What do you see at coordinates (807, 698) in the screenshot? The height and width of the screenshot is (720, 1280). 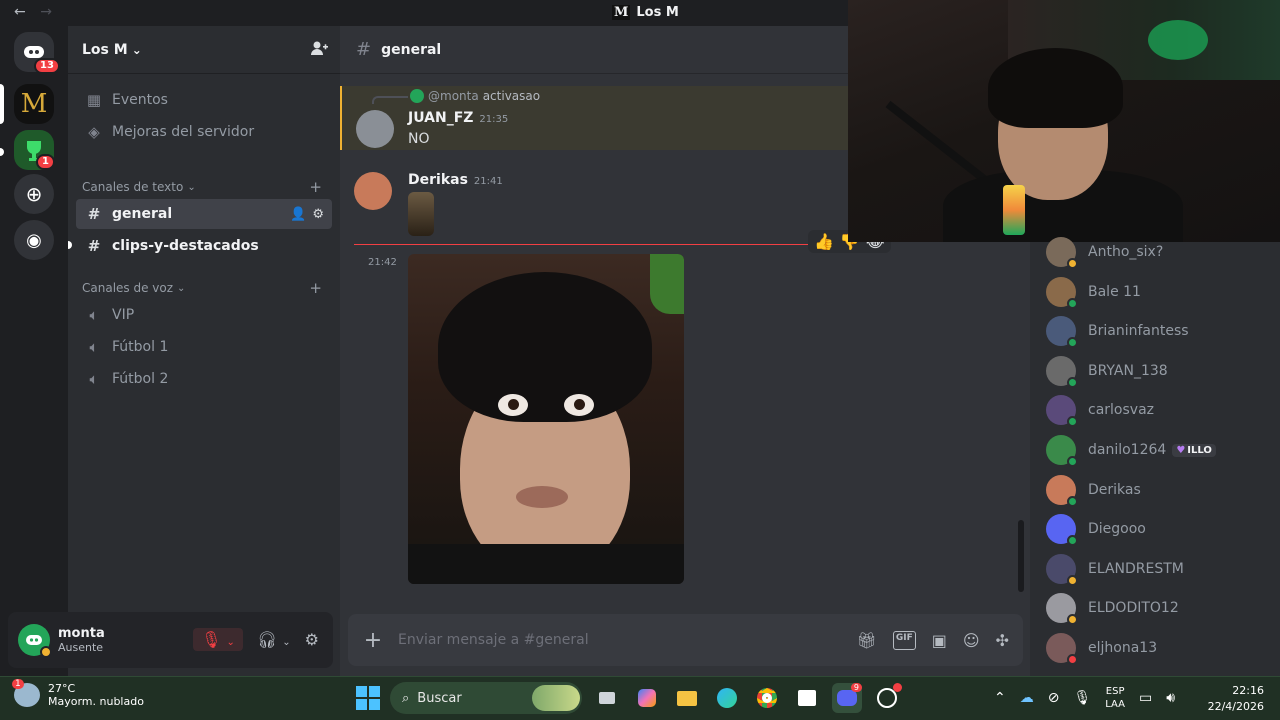 I see `microsoft-store-icon` at bounding box center [807, 698].